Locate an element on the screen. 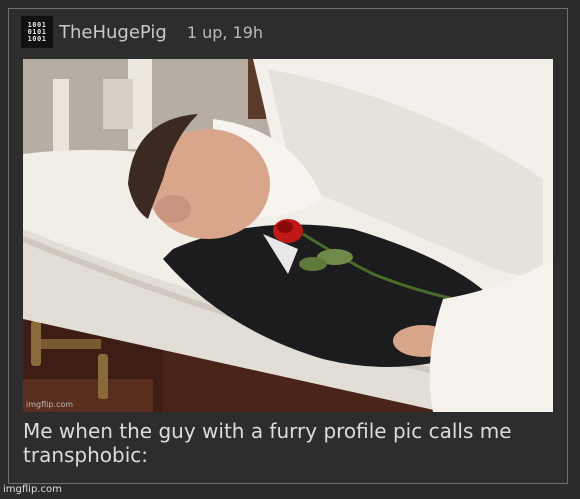  avatar: 1001 0101 1001 is located at coordinates (37, 32).